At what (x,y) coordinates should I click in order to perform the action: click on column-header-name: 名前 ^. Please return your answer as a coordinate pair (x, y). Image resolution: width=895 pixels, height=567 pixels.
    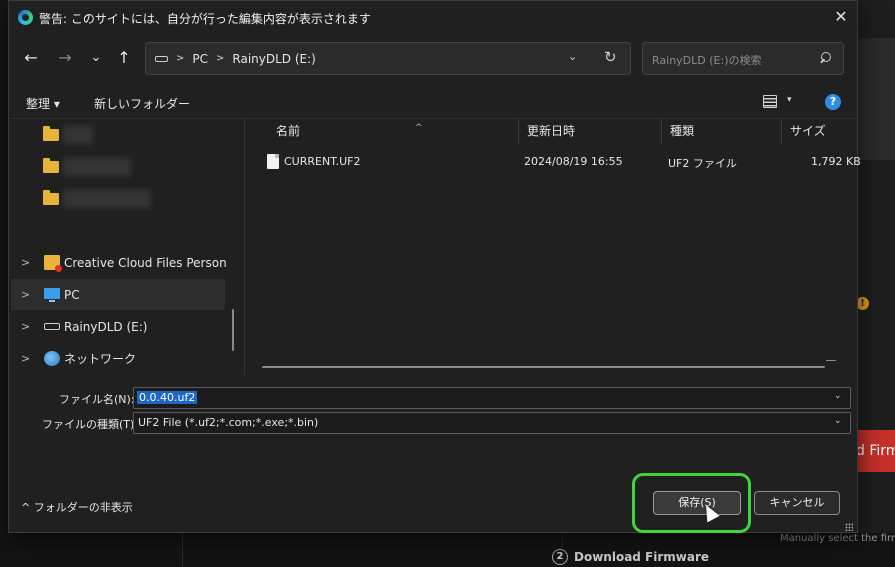
    Looking at the image, I should click on (394, 131).